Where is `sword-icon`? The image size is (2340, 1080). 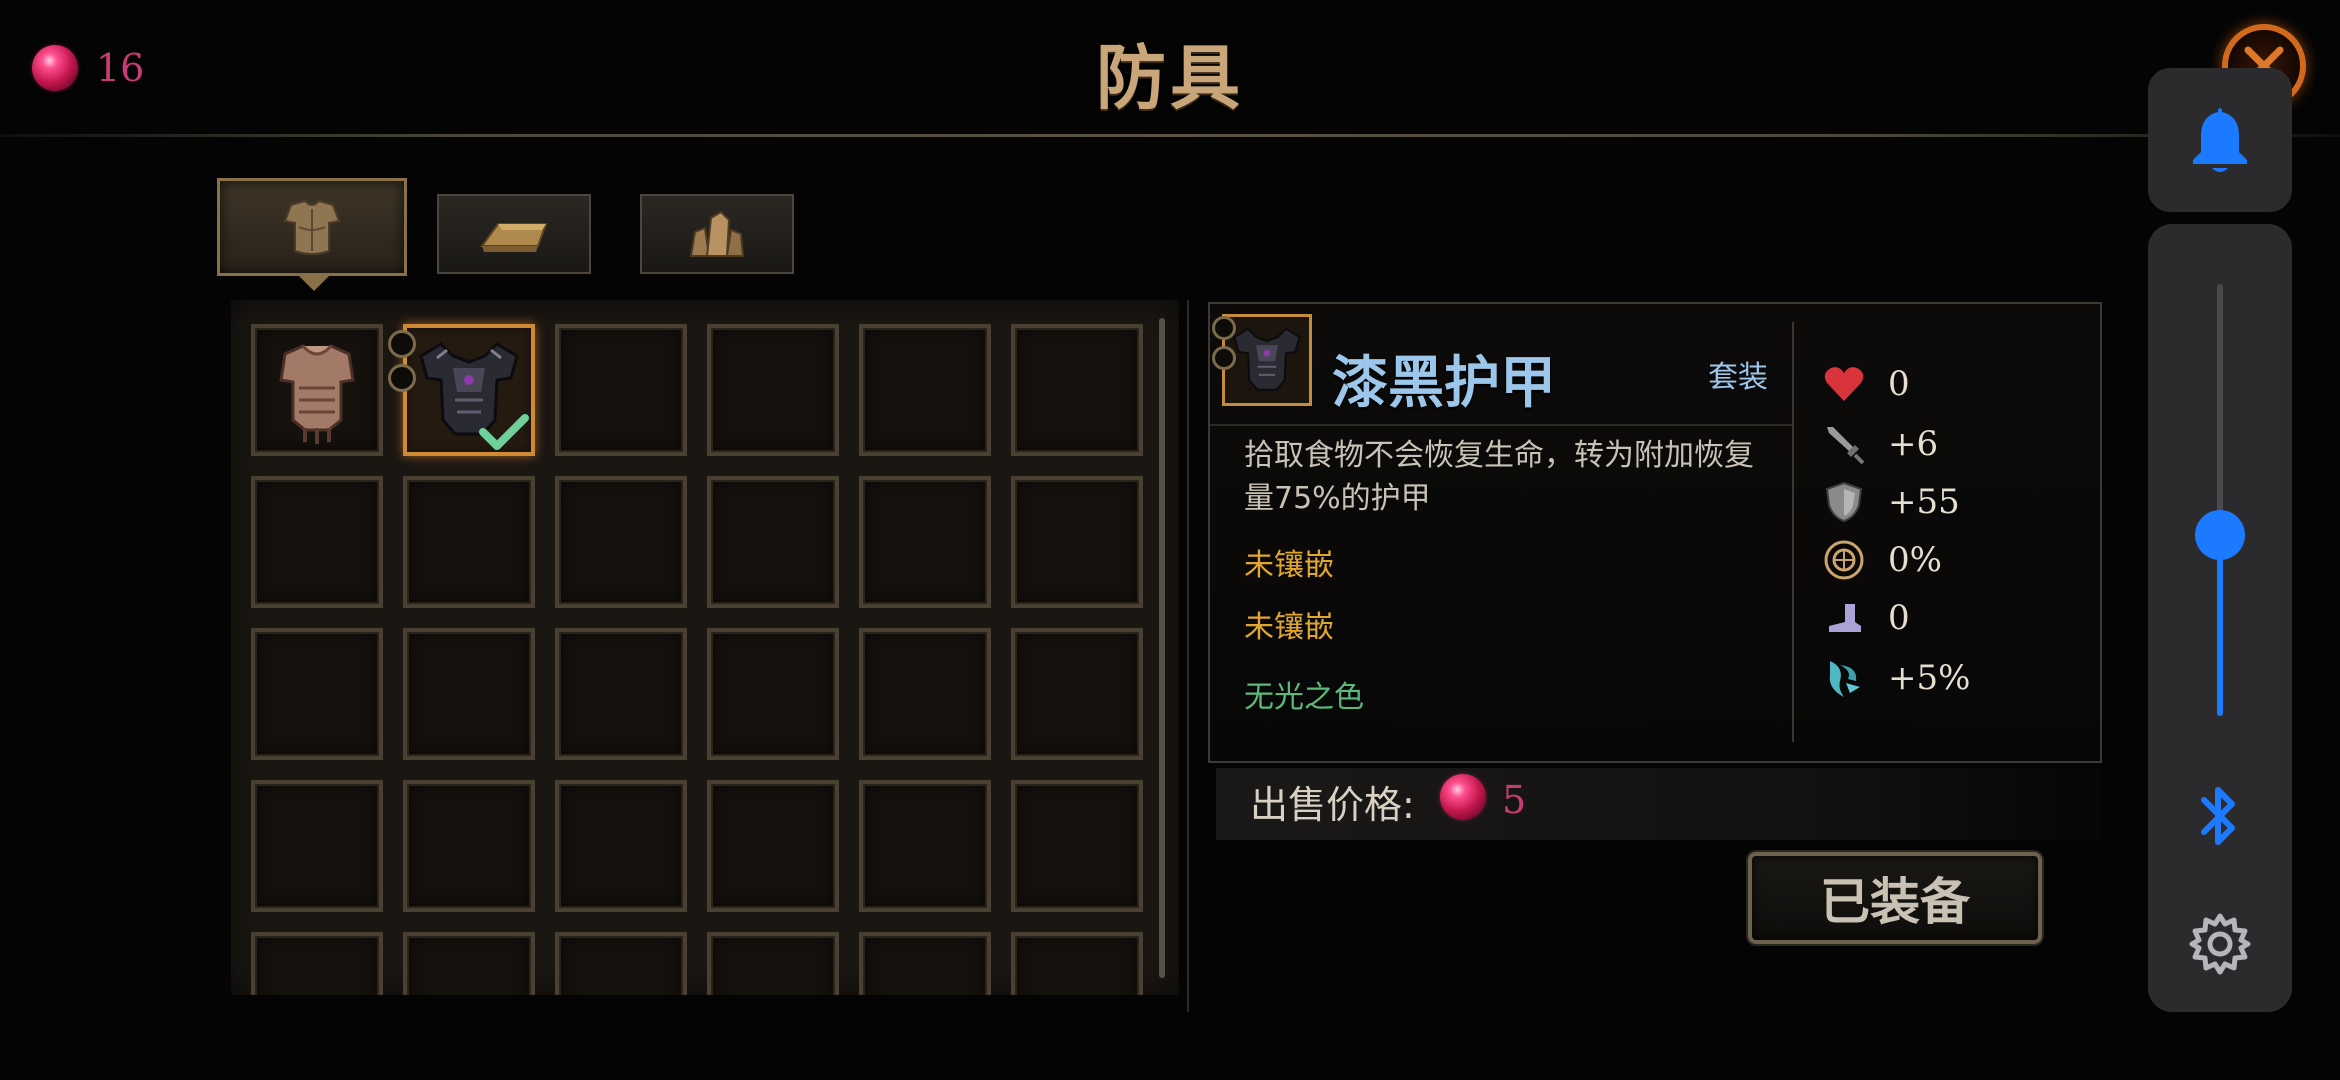 sword-icon is located at coordinates (1844, 444).